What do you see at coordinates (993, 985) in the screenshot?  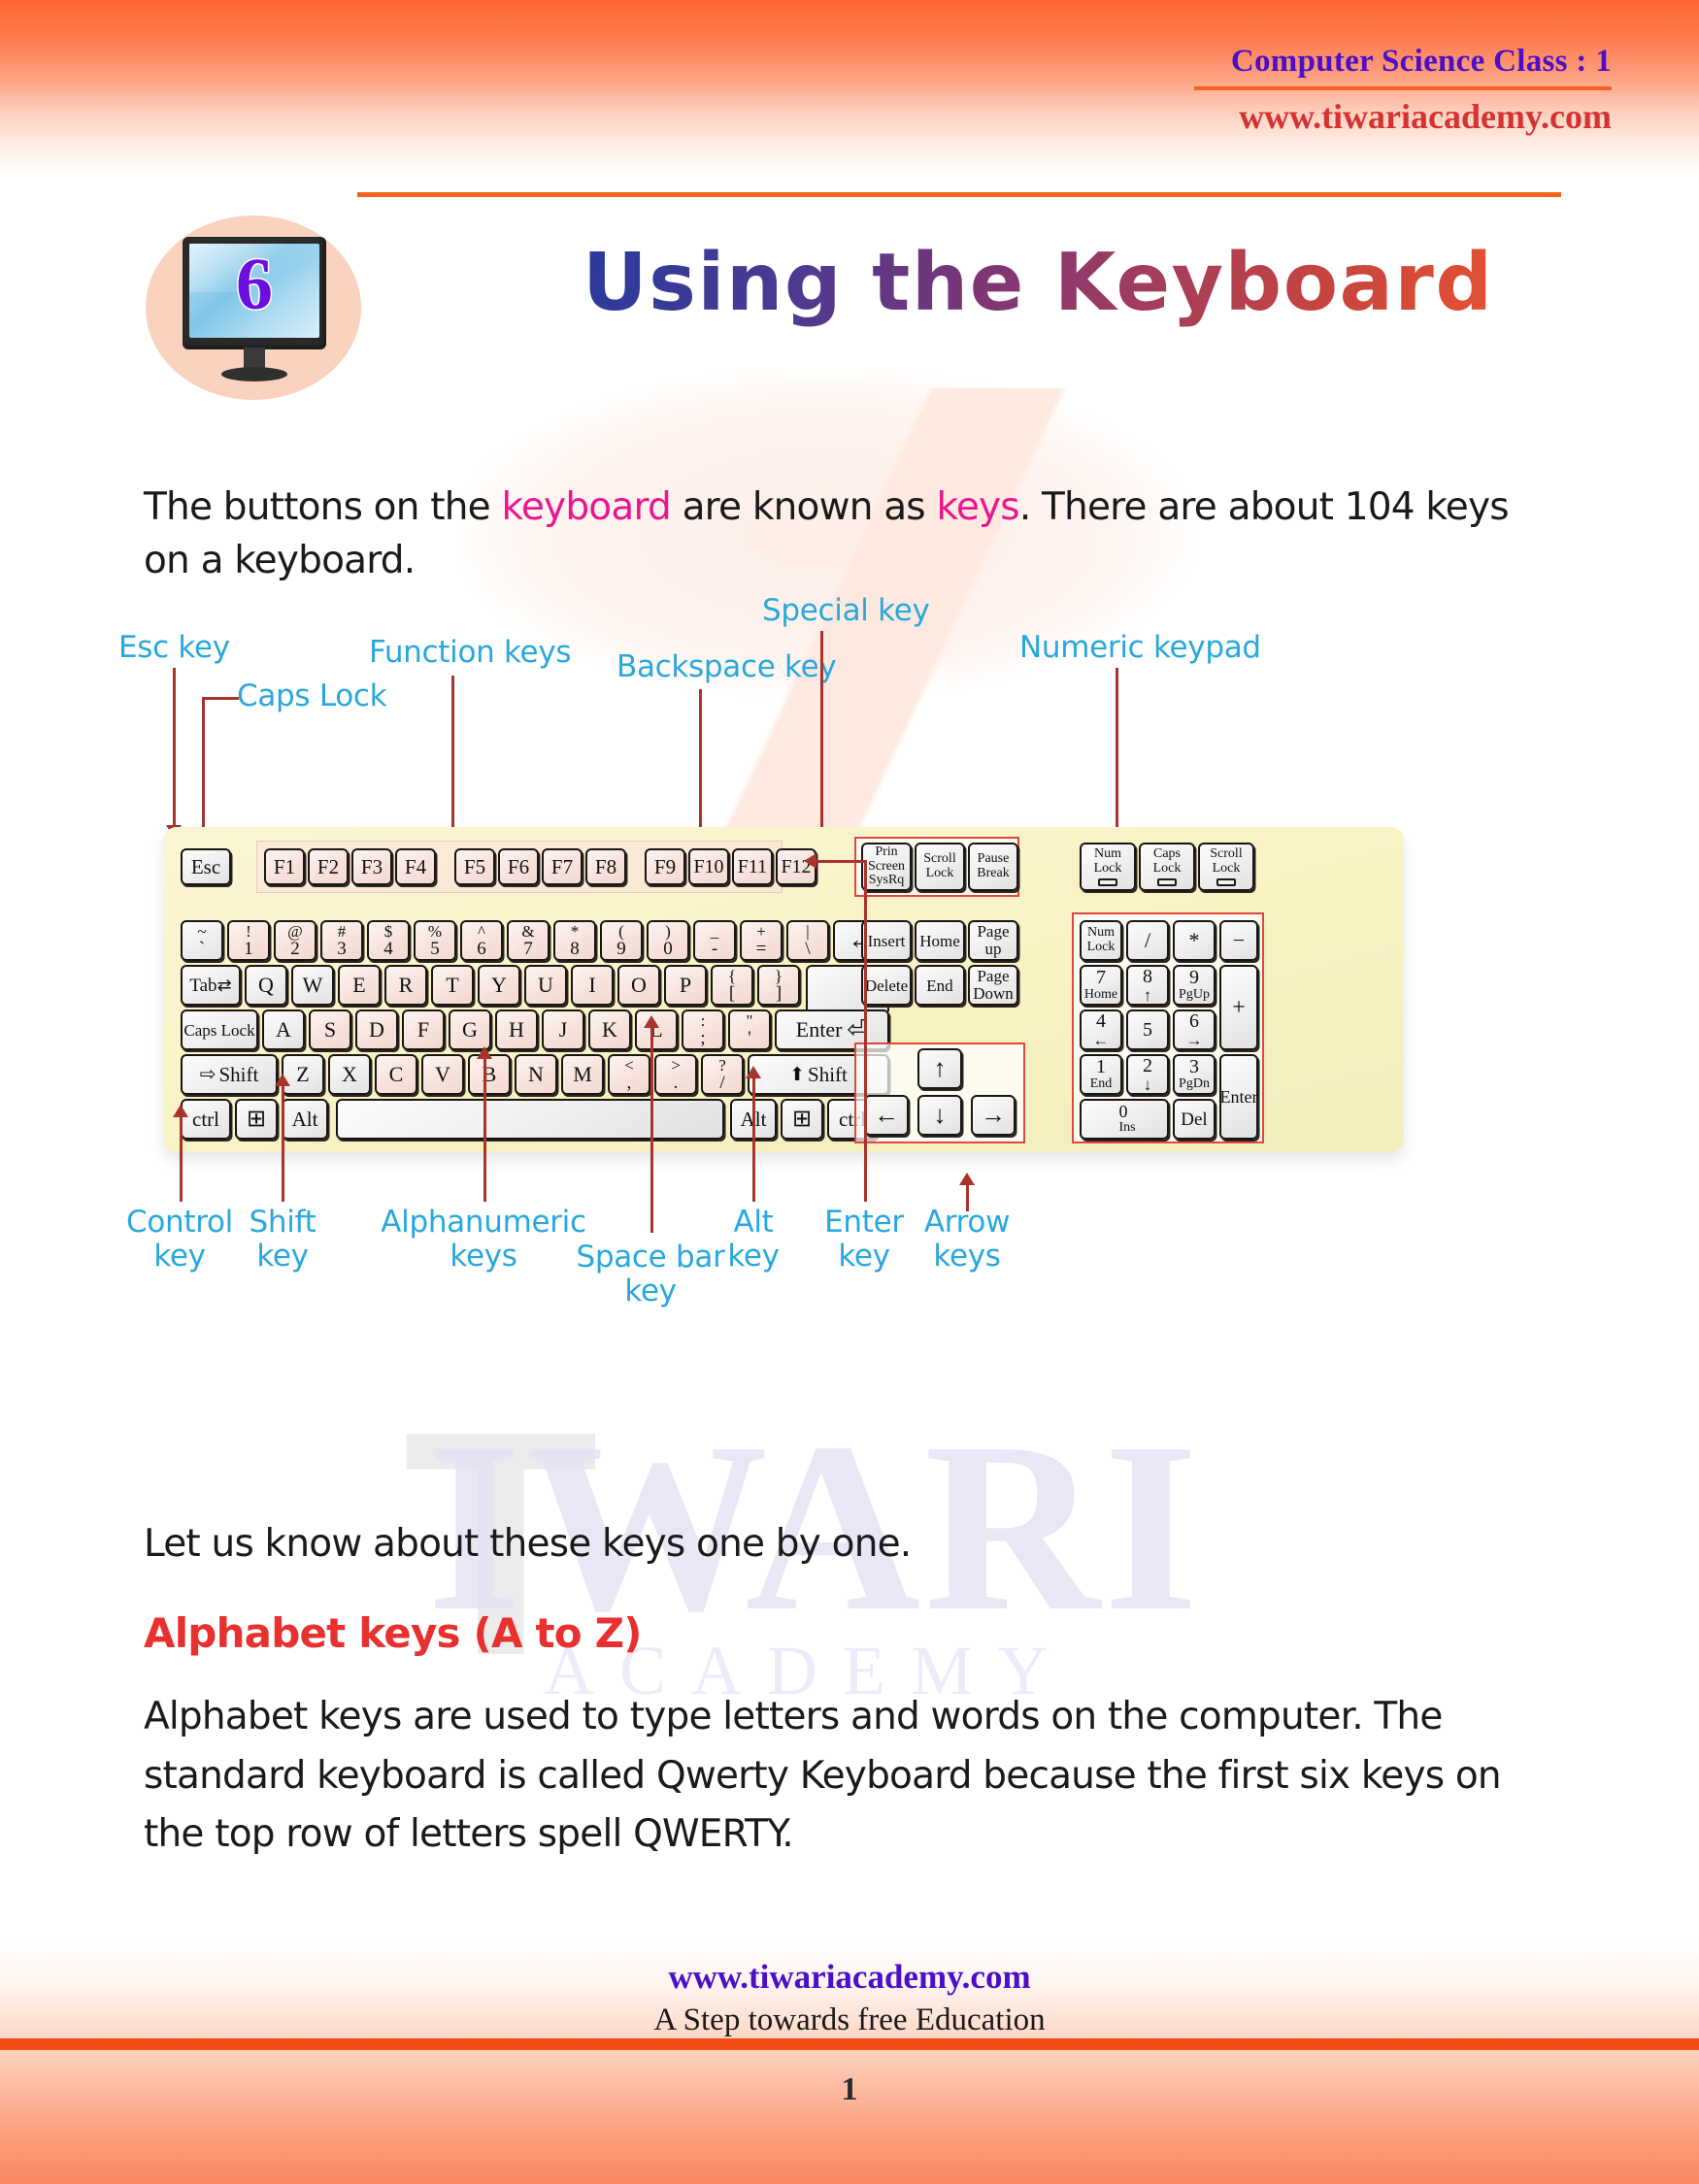 I see `key-page-down: Page Down` at bounding box center [993, 985].